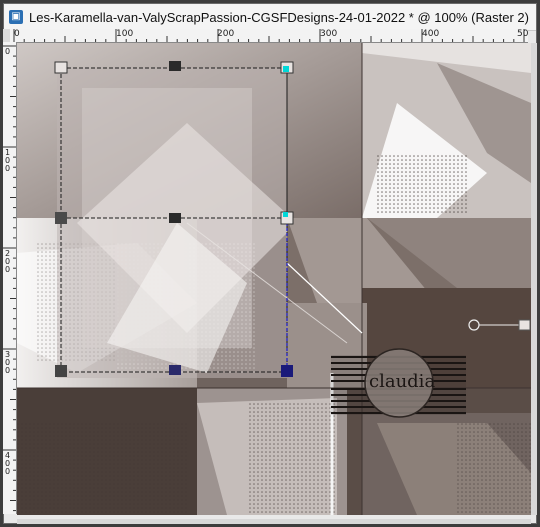  Describe the element at coordinates (175, 66) in the screenshot. I see `handle-top-center` at that location.